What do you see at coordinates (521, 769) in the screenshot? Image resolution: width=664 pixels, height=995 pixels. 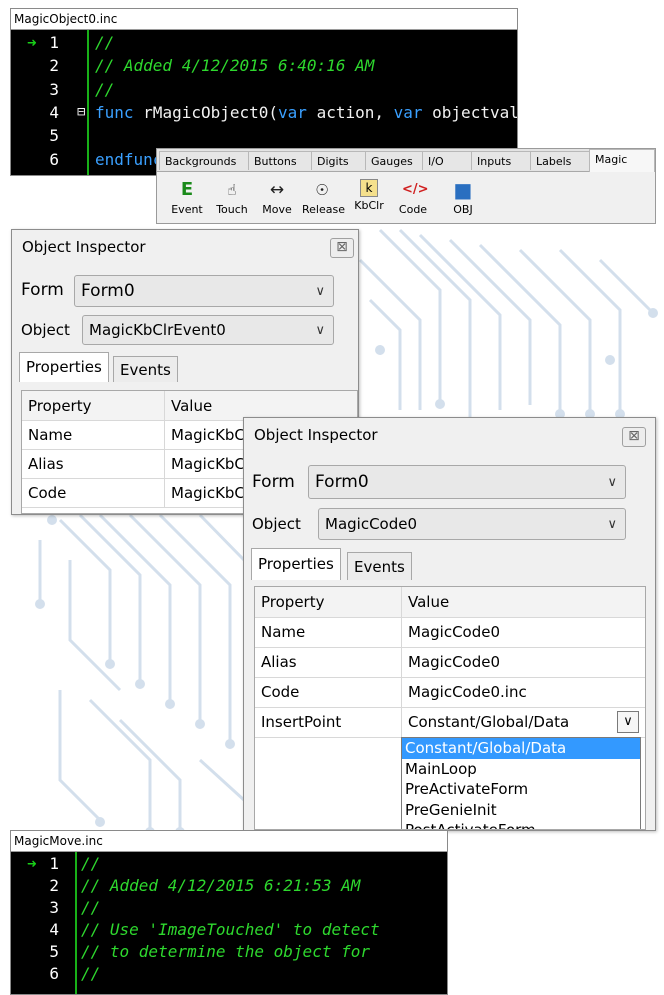 I see `dropdown-option: MainLoop` at bounding box center [521, 769].